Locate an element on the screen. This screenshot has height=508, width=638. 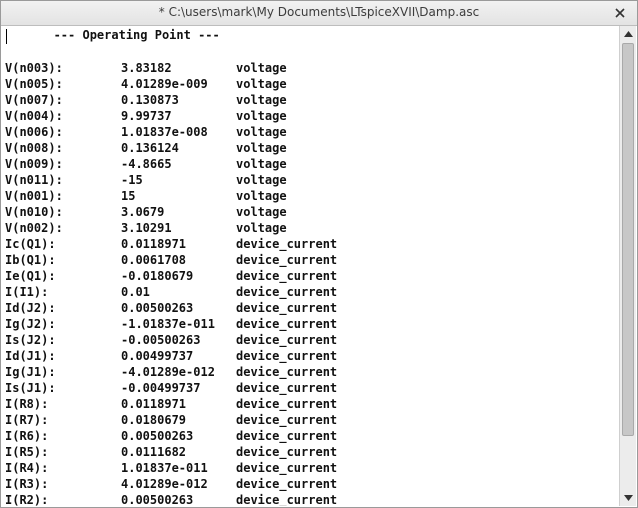
row-value: -1.01837e-011 is located at coordinates (168, 324).